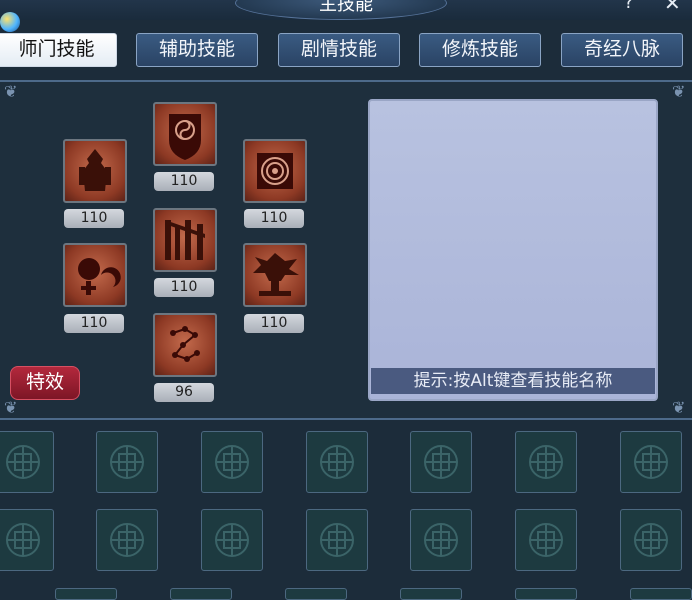  Describe the element at coordinates (185, 134) in the screenshot. I see `taiji-shield-icon` at that location.